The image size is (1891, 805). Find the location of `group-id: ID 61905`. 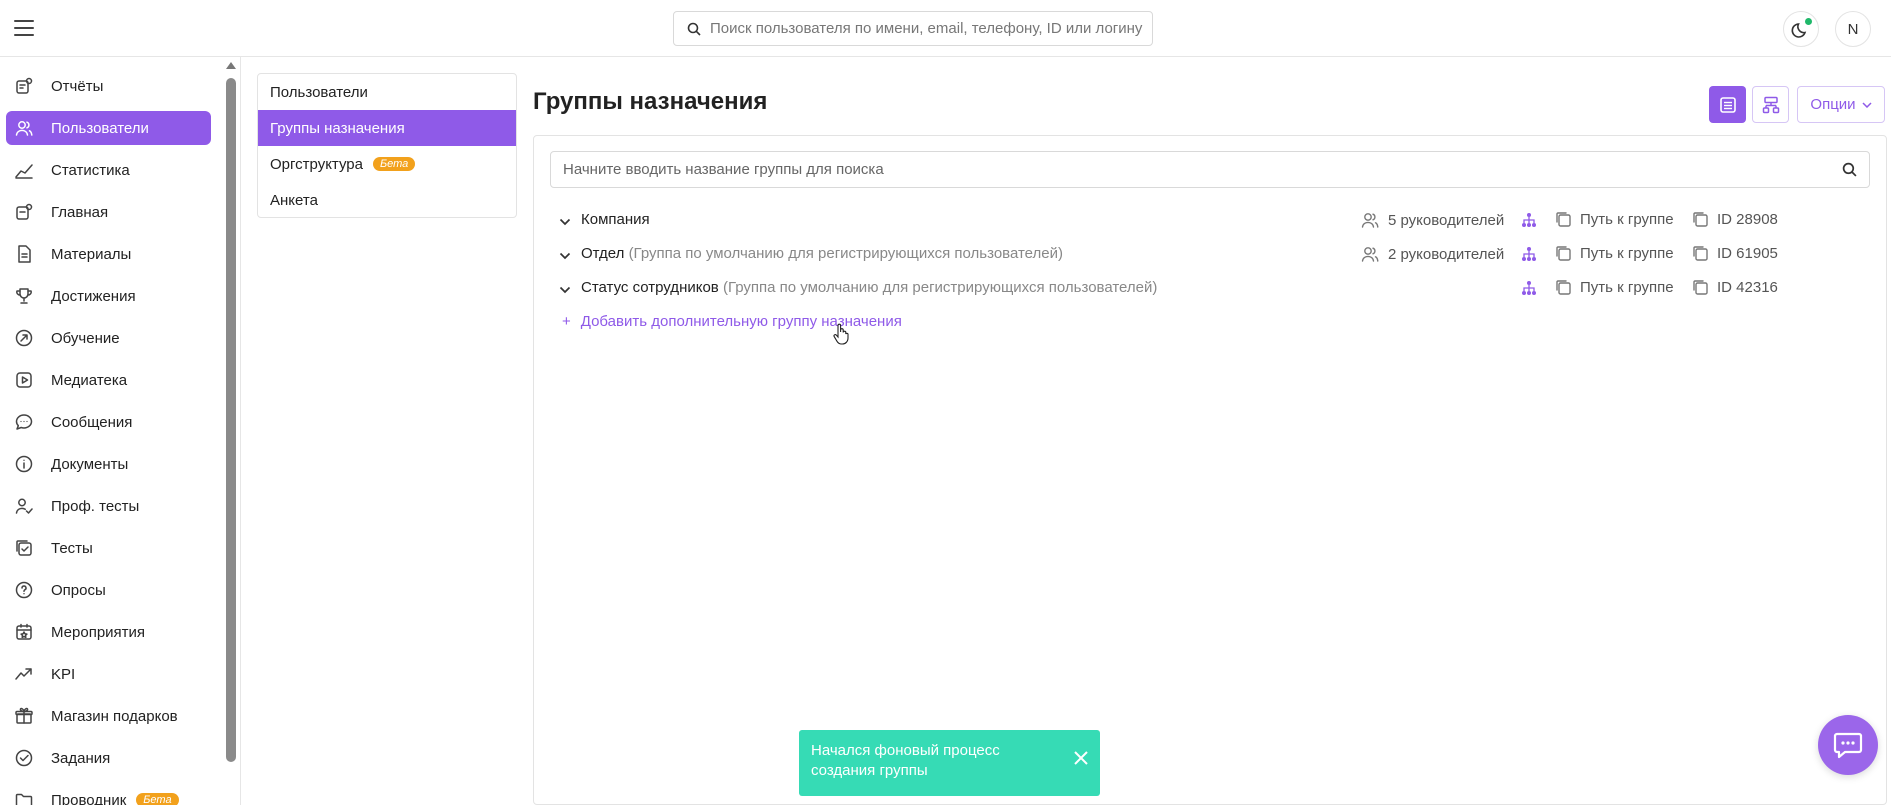

group-id: ID 61905 is located at coordinates (1747, 253).